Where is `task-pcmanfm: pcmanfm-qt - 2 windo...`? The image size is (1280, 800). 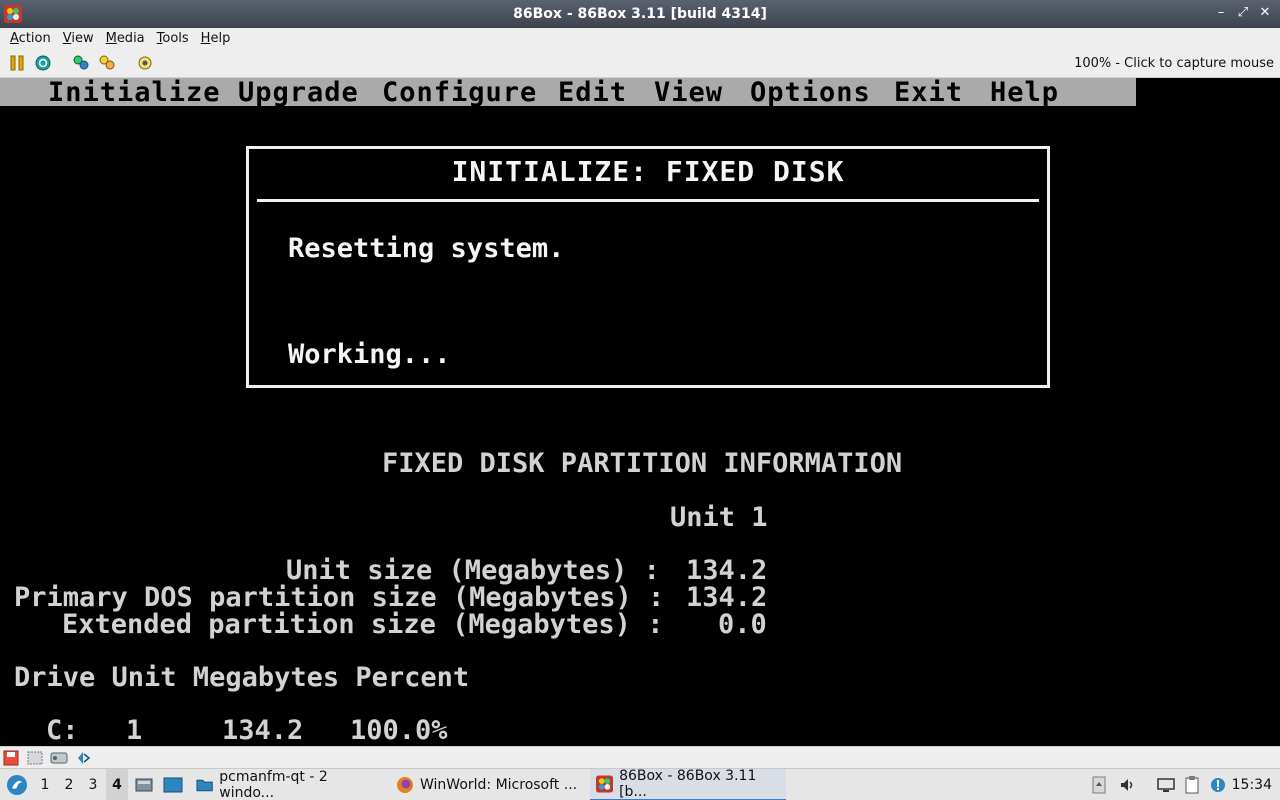
task-pcmanfm: pcmanfm-qt - 2 windo... is located at coordinates (288, 784).